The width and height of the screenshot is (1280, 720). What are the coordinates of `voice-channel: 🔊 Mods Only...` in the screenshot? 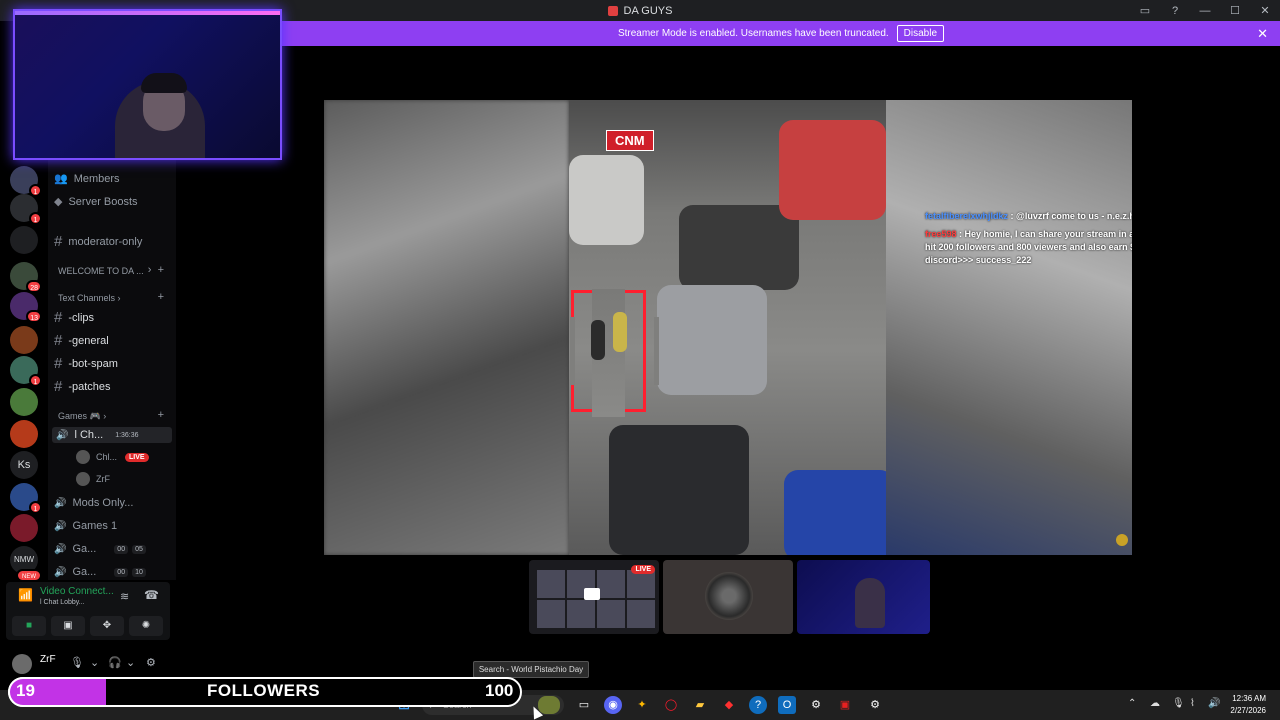 It's located at (93, 503).